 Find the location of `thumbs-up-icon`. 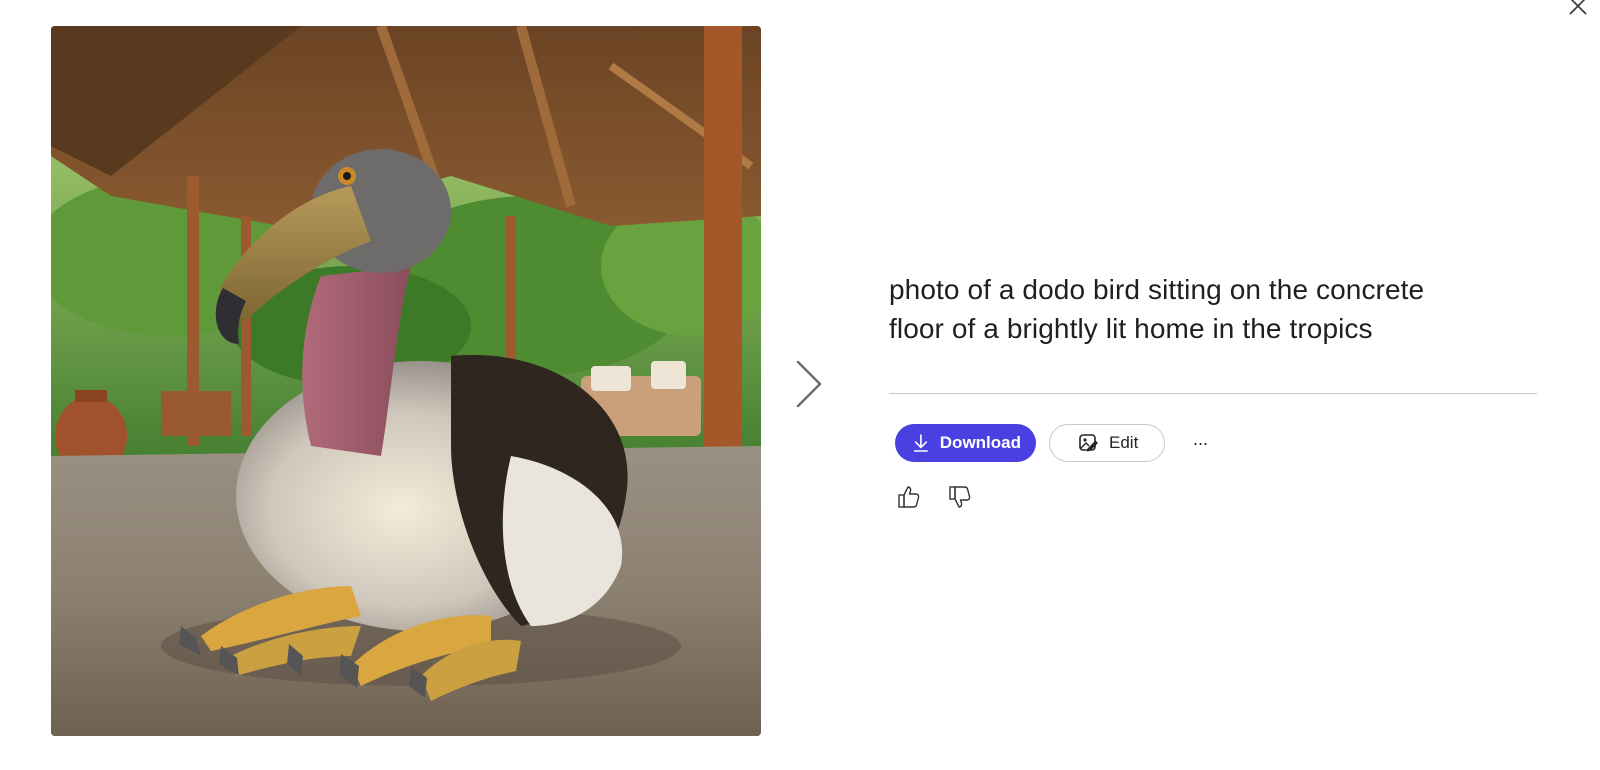

thumbs-up-icon is located at coordinates (909, 497).